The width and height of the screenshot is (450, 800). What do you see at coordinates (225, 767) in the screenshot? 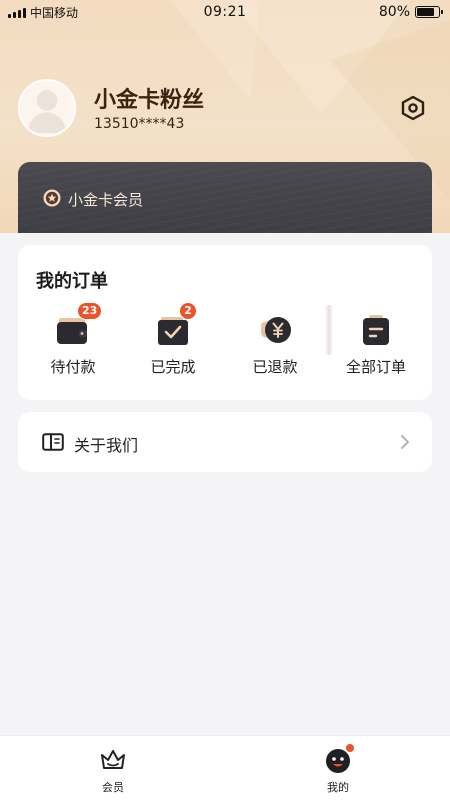
I see `bottom-tab-bar: 会员 我的` at bounding box center [225, 767].